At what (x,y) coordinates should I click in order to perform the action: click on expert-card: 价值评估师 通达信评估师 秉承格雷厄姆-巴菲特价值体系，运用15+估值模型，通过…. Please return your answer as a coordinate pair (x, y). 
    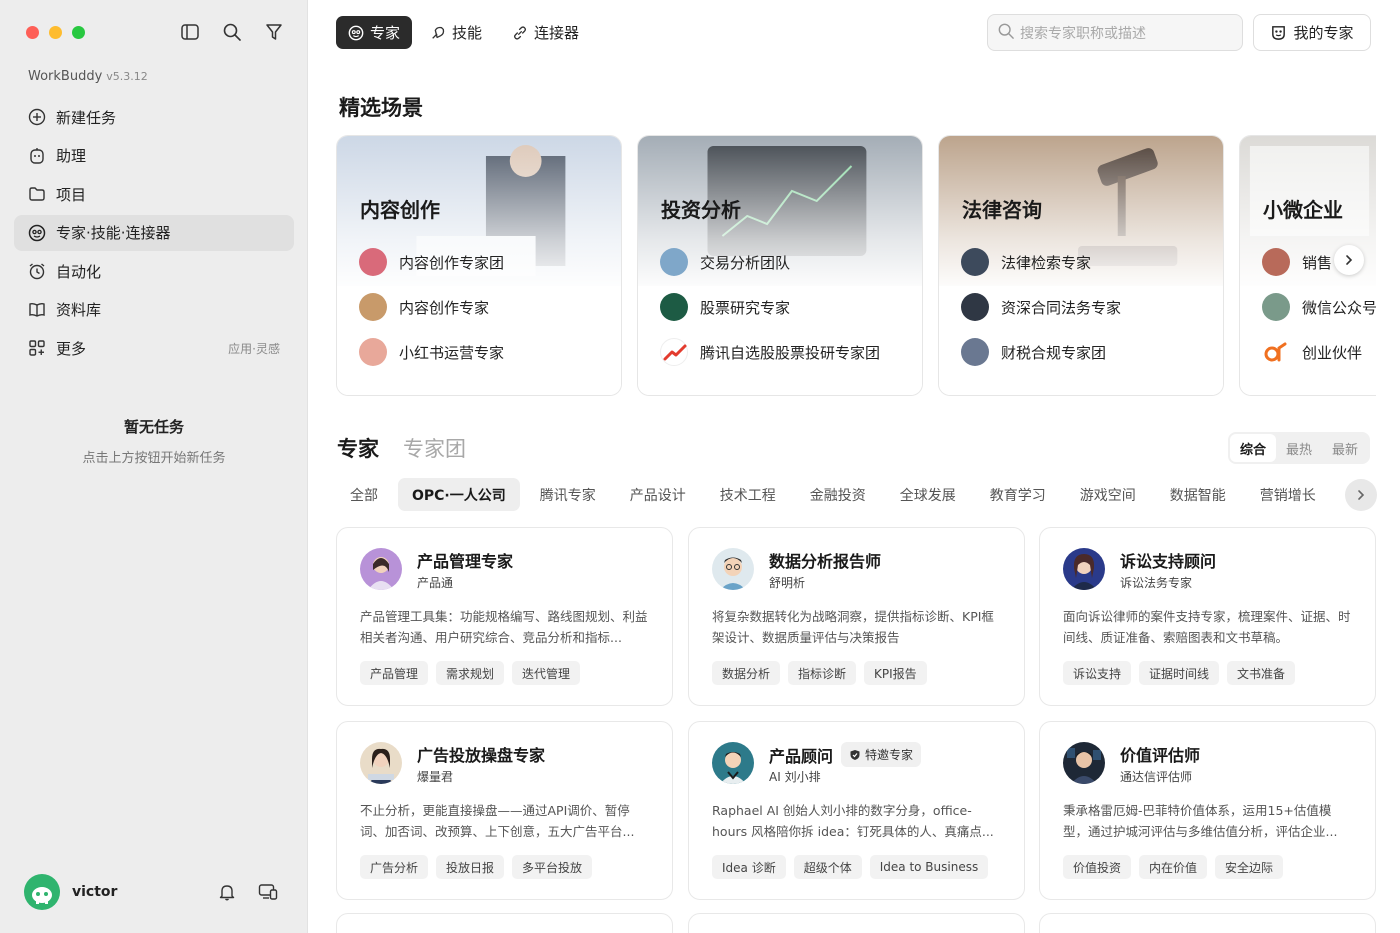
    Looking at the image, I should click on (1207, 810).